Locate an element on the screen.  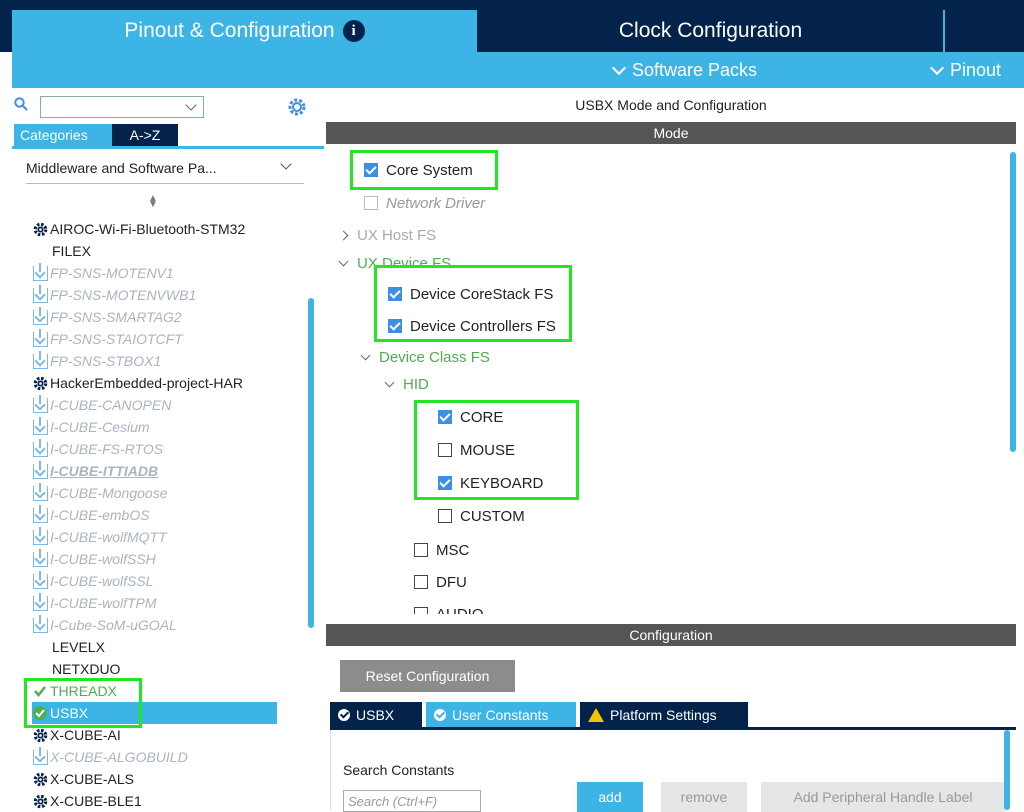
tab-user-constants-label: User Constants is located at coordinates (500, 714).